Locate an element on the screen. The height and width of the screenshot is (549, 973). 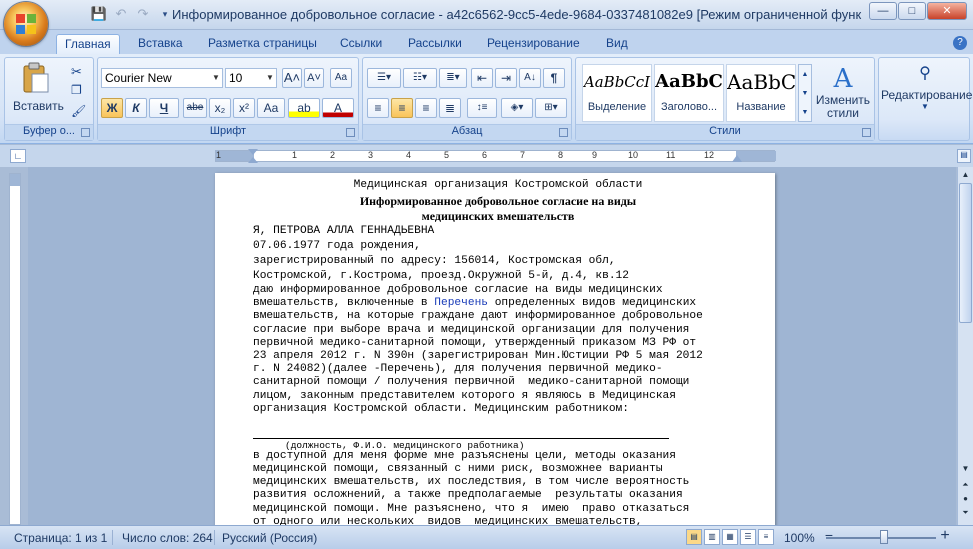
tab-mailings: Рассылки is located at coordinates (435, 44).